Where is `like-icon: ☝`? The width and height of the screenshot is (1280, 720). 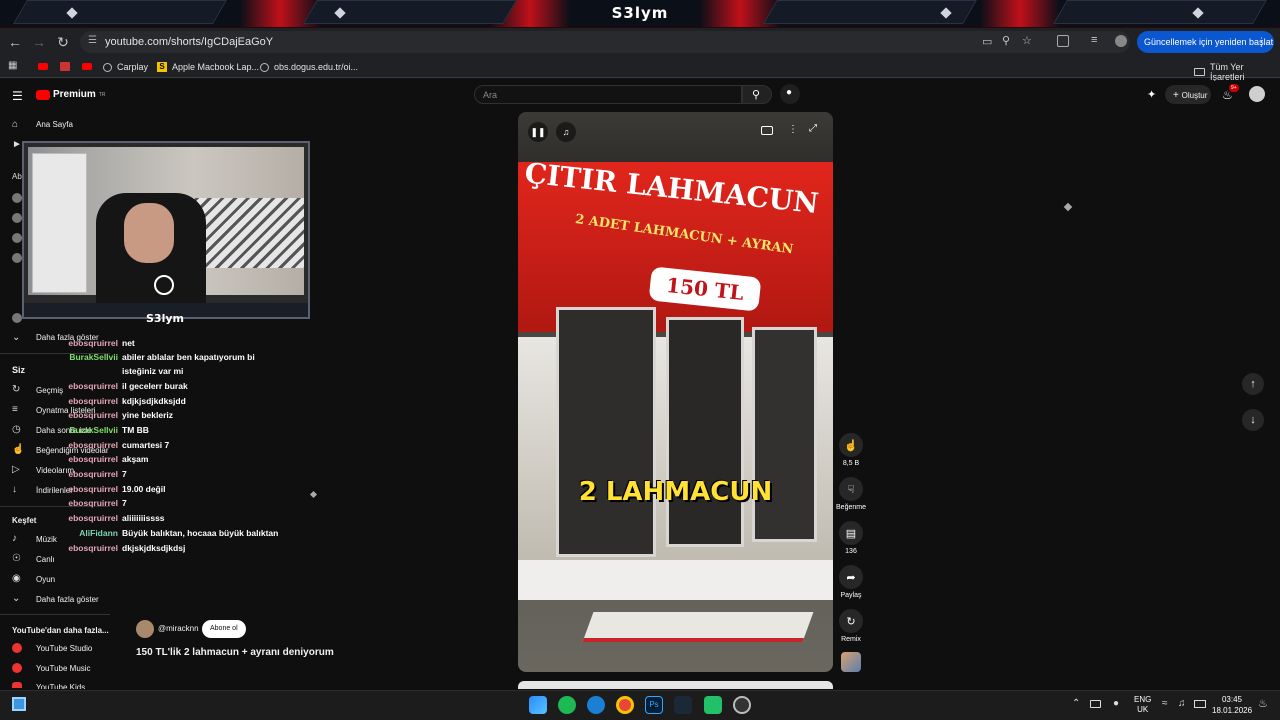
like-icon: ☝ is located at coordinates (18, 449).